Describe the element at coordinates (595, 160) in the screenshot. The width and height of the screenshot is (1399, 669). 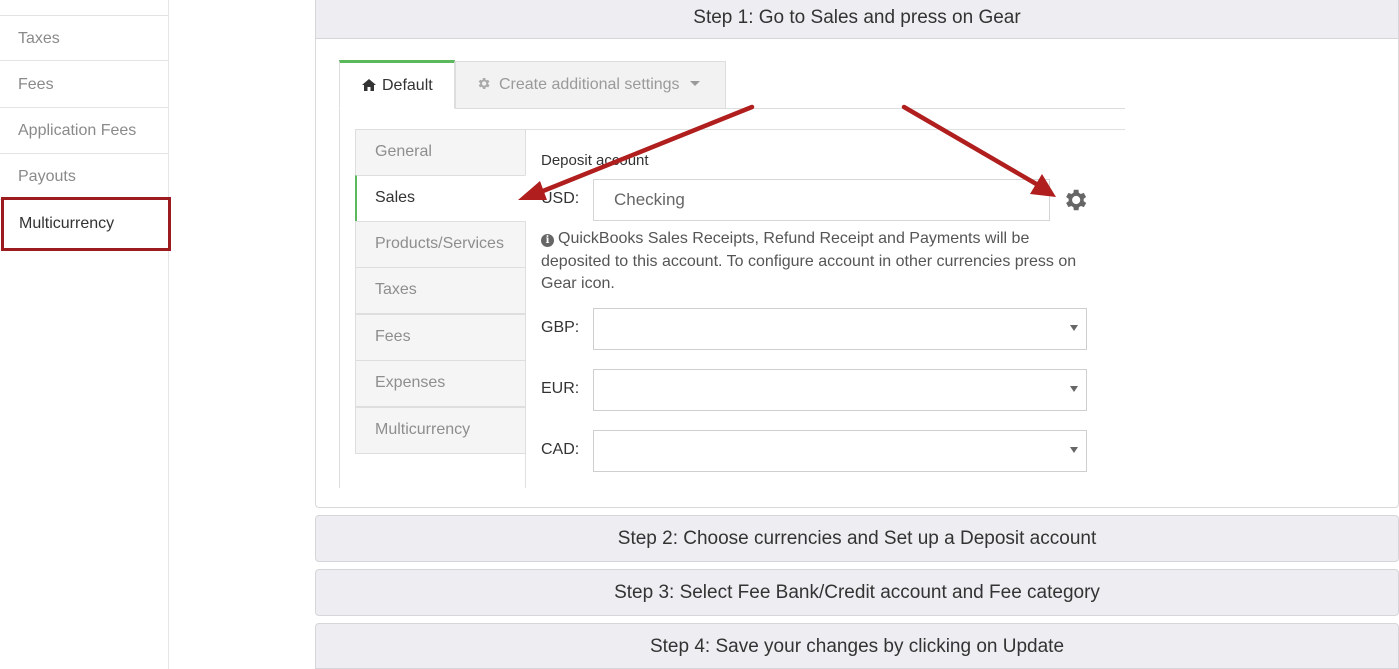
I see `deposit-account-label: Deposit account` at that location.